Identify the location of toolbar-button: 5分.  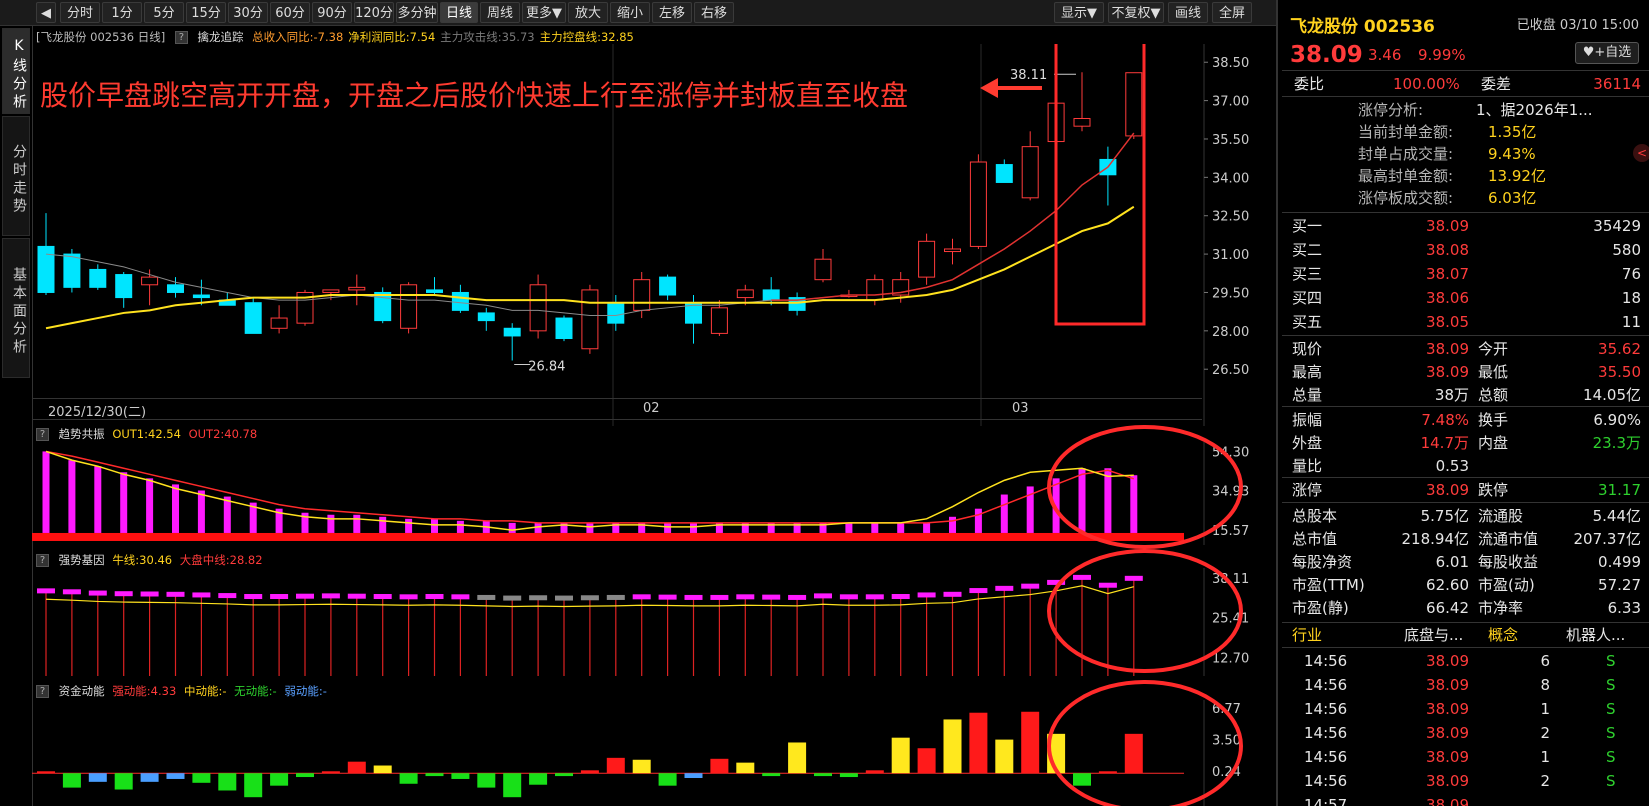
(164, 12).